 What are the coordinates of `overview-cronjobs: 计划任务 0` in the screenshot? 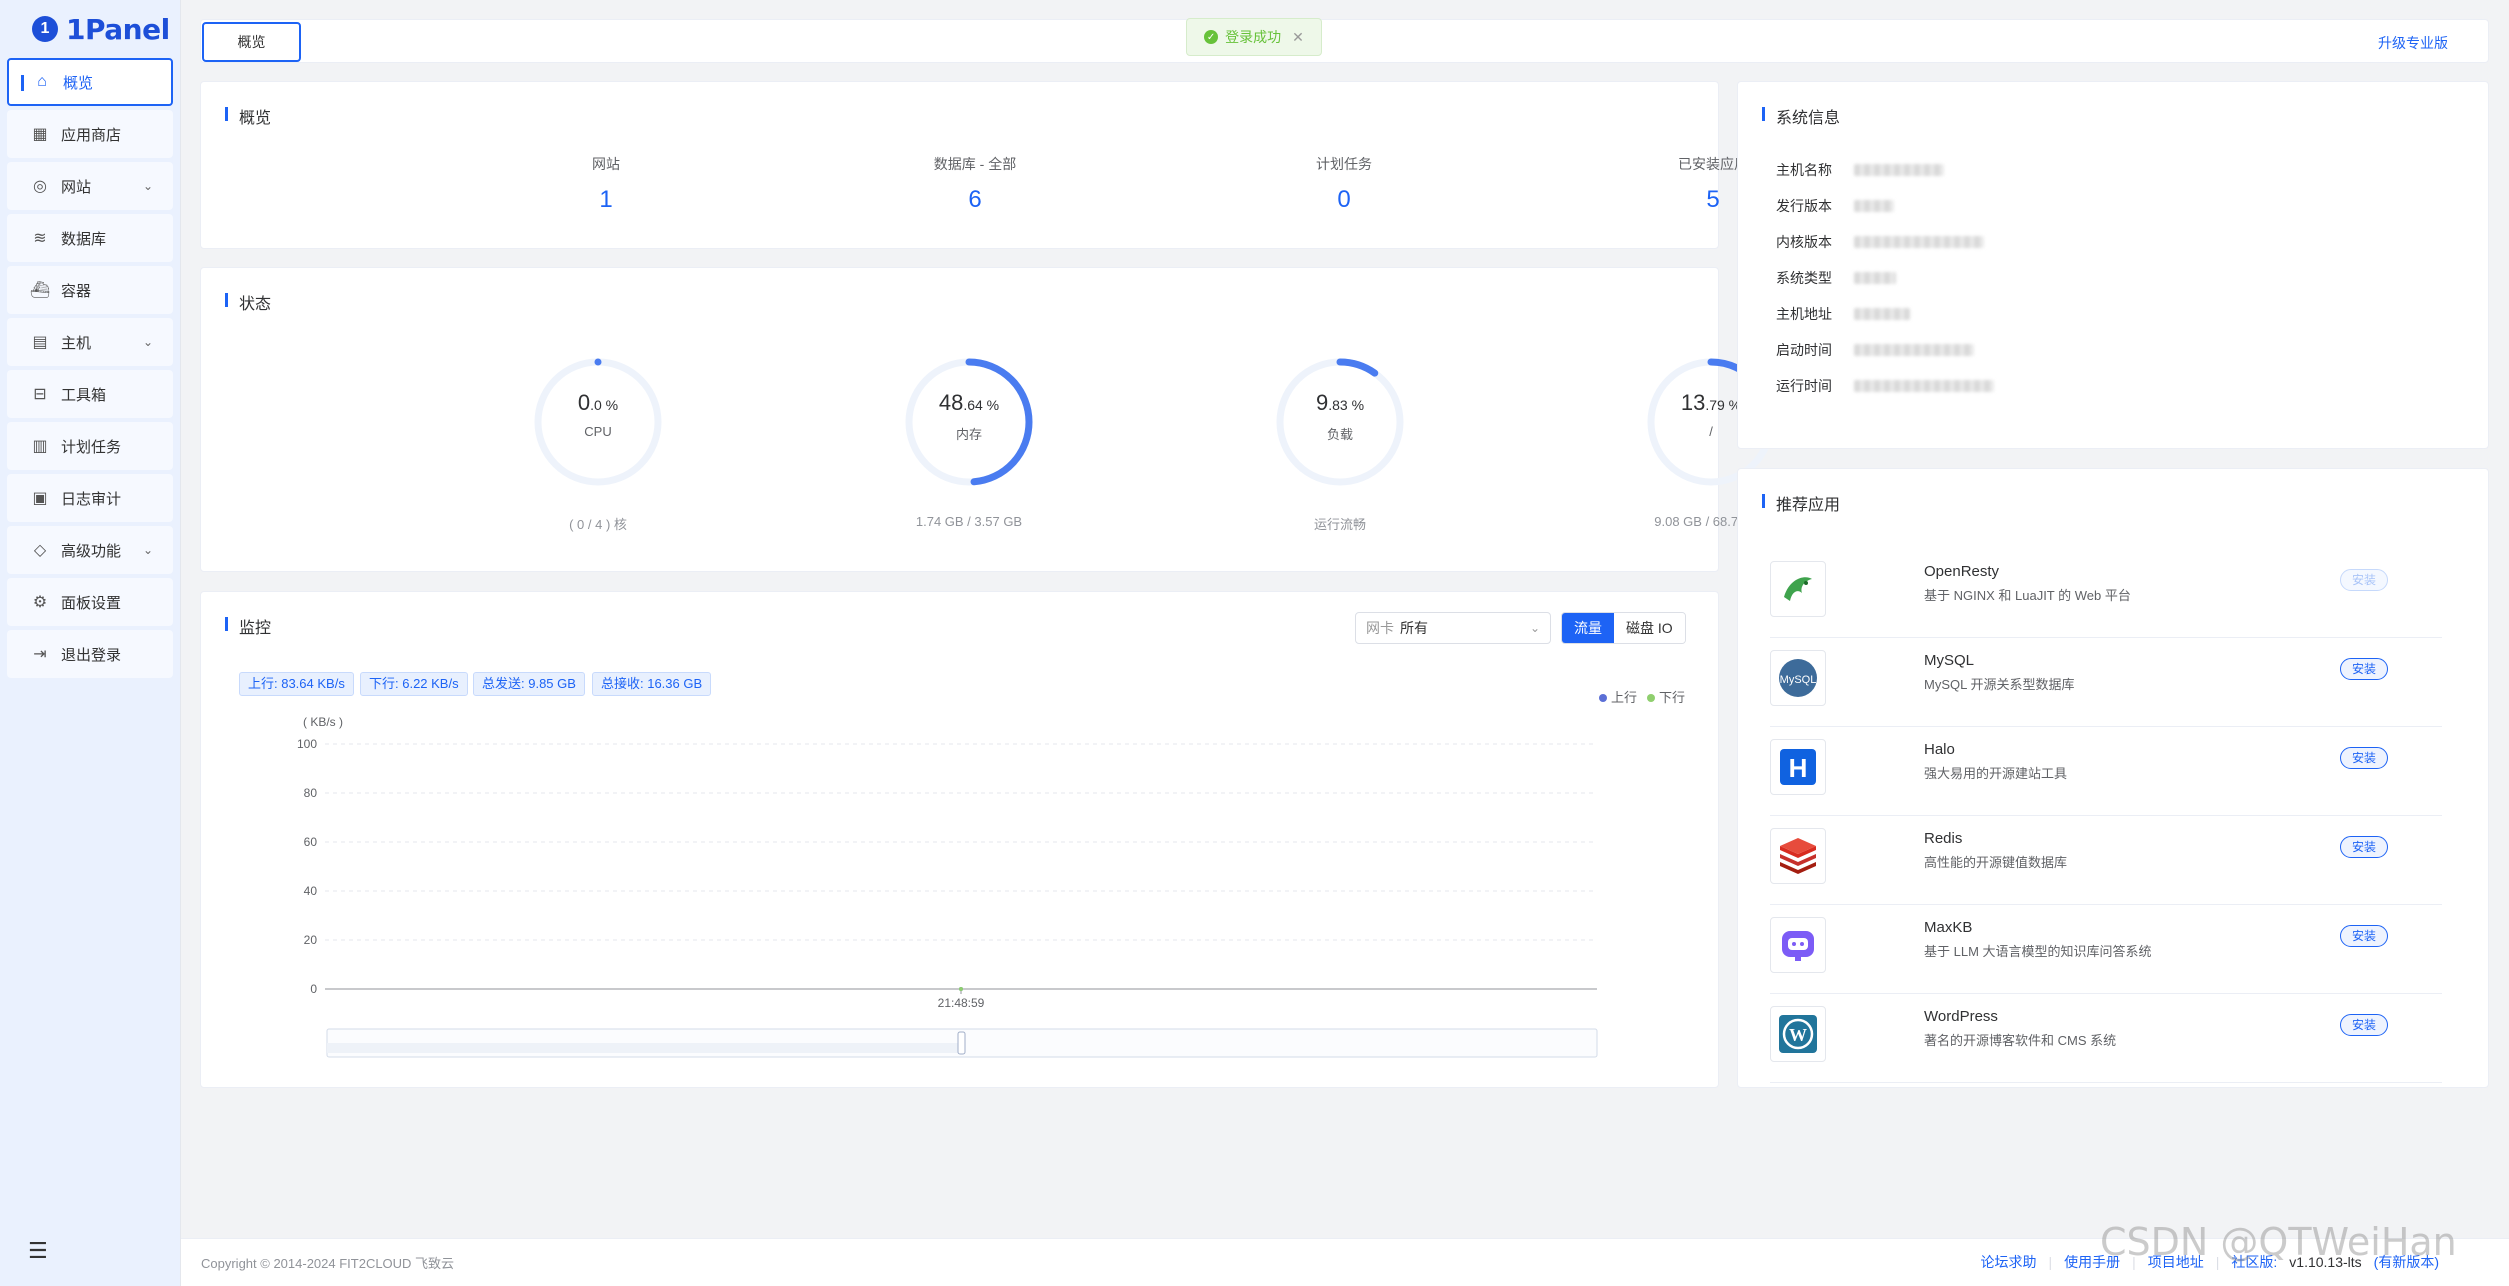 It's located at (1344, 184).